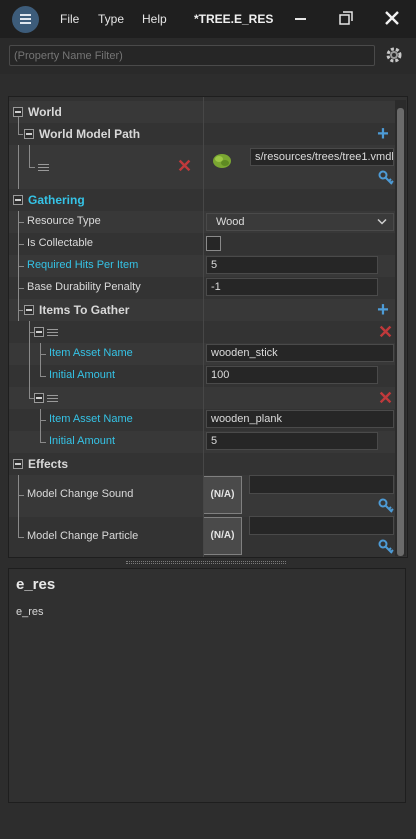 The width and height of the screenshot is (416, 839). What do you see at coordinates (292, 375) in the screenshot?
I see `item-1-amount-field: 100` at bounding box center [292, 375].